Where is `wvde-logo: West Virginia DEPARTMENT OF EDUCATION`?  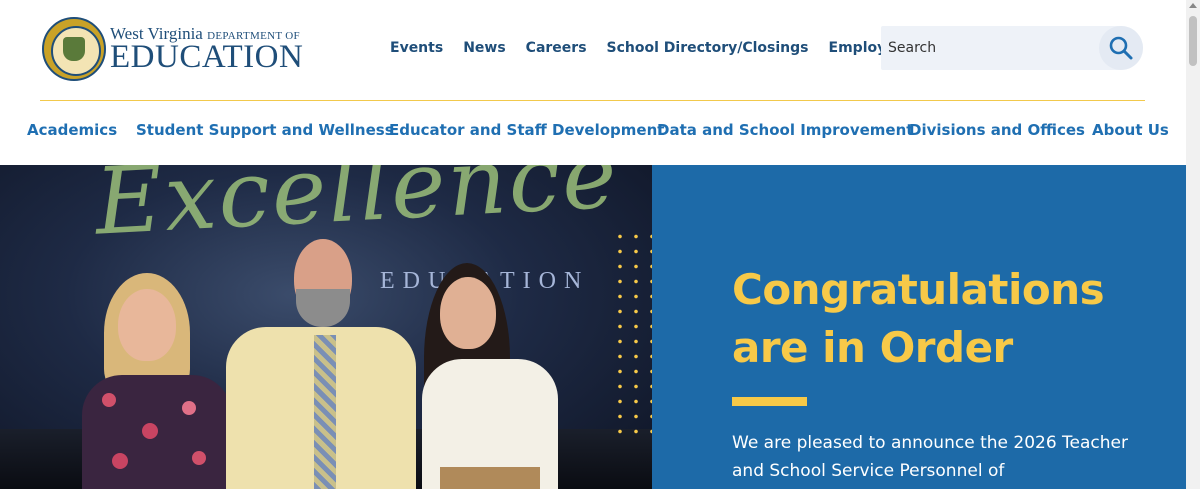 wvde-logo: West Virginia DEPARTMENT OF EDUCATION is located at coordinates (179, 49).